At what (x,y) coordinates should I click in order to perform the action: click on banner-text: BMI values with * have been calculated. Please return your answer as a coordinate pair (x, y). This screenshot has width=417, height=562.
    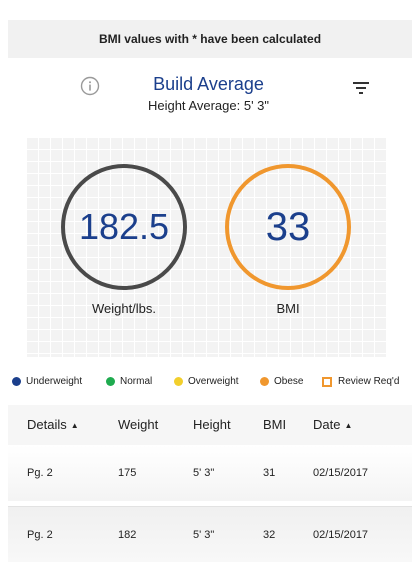
    Looking at the image, I should click on (210, 39).